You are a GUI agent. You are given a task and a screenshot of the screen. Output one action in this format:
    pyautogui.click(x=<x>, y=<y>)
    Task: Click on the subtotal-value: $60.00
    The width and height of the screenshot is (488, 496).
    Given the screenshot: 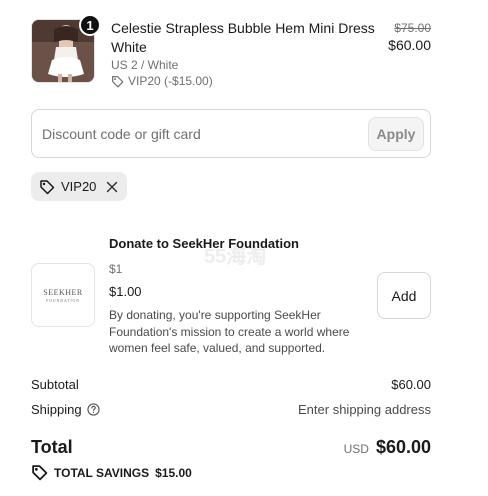 What is the action you would take?
    pyautogui.click(x=411, y=384)
    